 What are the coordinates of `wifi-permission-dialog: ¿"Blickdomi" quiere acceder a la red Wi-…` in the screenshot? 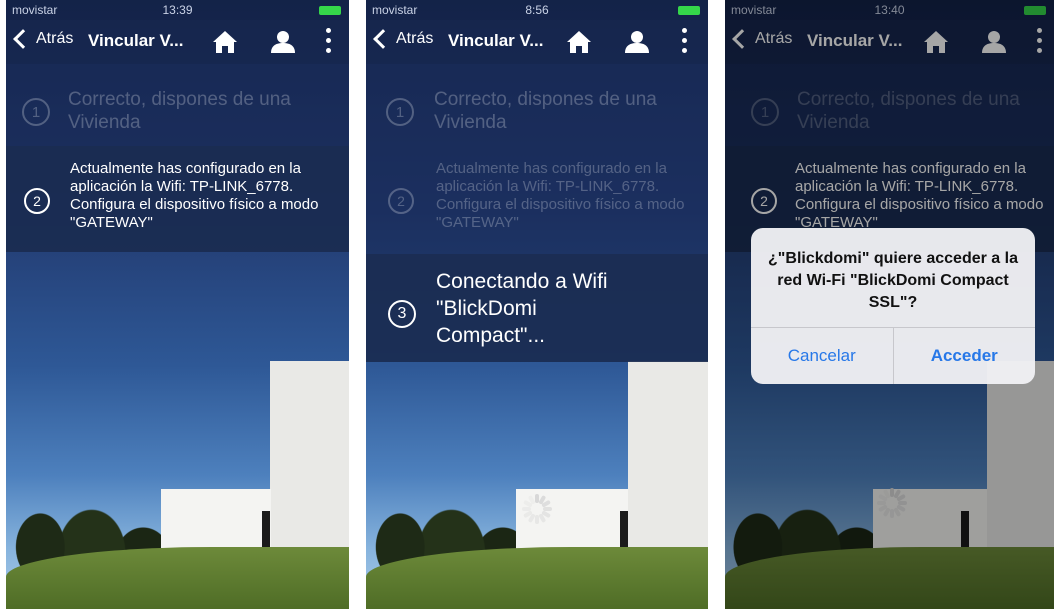 It's located at (893, 306).